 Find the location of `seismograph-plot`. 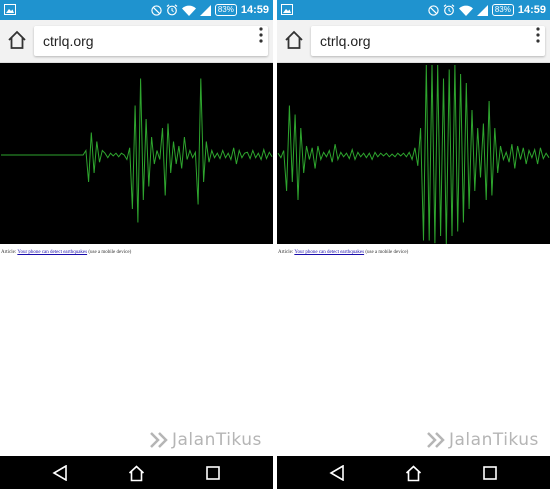

seismograph-plot is located at coordinates (137, 150).